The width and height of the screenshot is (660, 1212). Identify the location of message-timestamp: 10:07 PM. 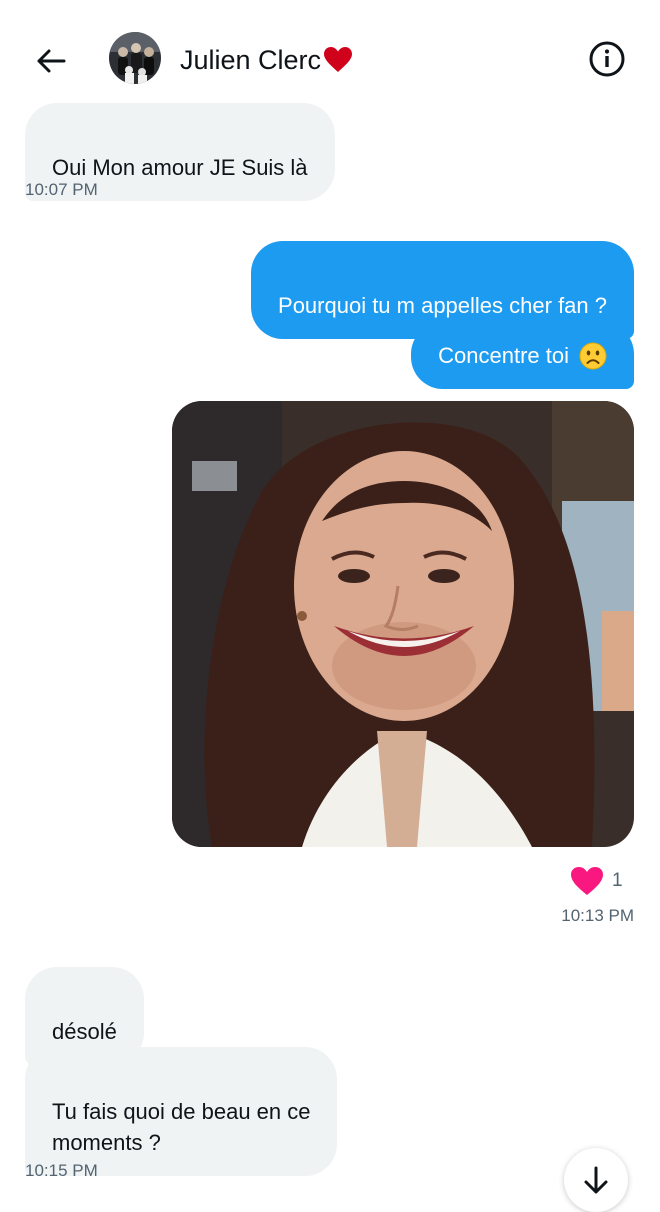
(61, 189).